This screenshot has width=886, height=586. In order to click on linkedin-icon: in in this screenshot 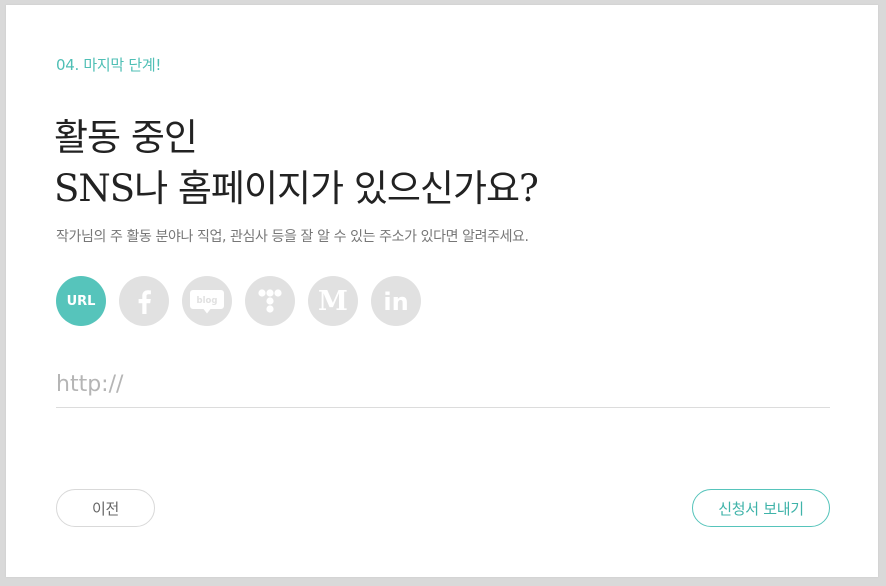, I will do `click(396, 301)`.